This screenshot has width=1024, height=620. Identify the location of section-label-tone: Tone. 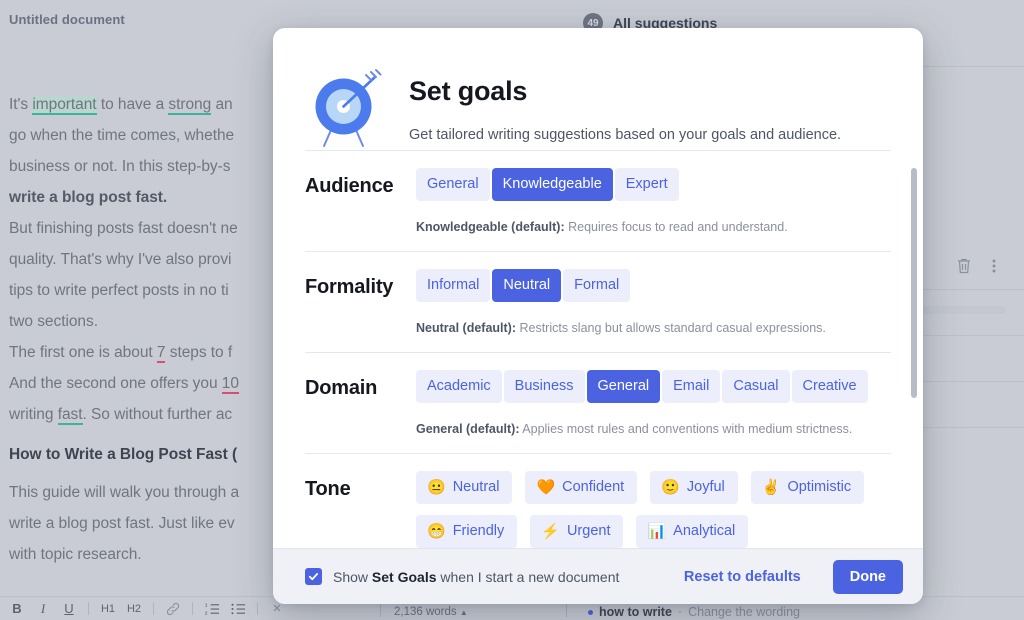
(328, 489).